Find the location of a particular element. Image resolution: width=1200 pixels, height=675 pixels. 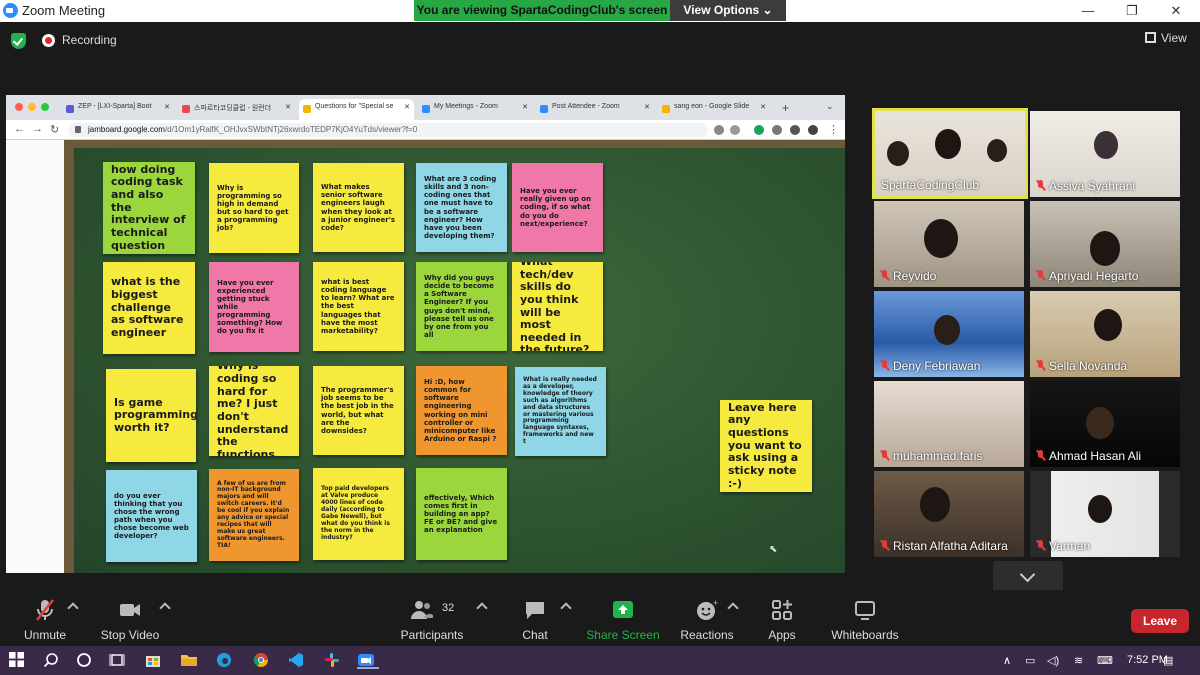

sticky-note: Is game programming worth it? is located at coordinates (151, 415).